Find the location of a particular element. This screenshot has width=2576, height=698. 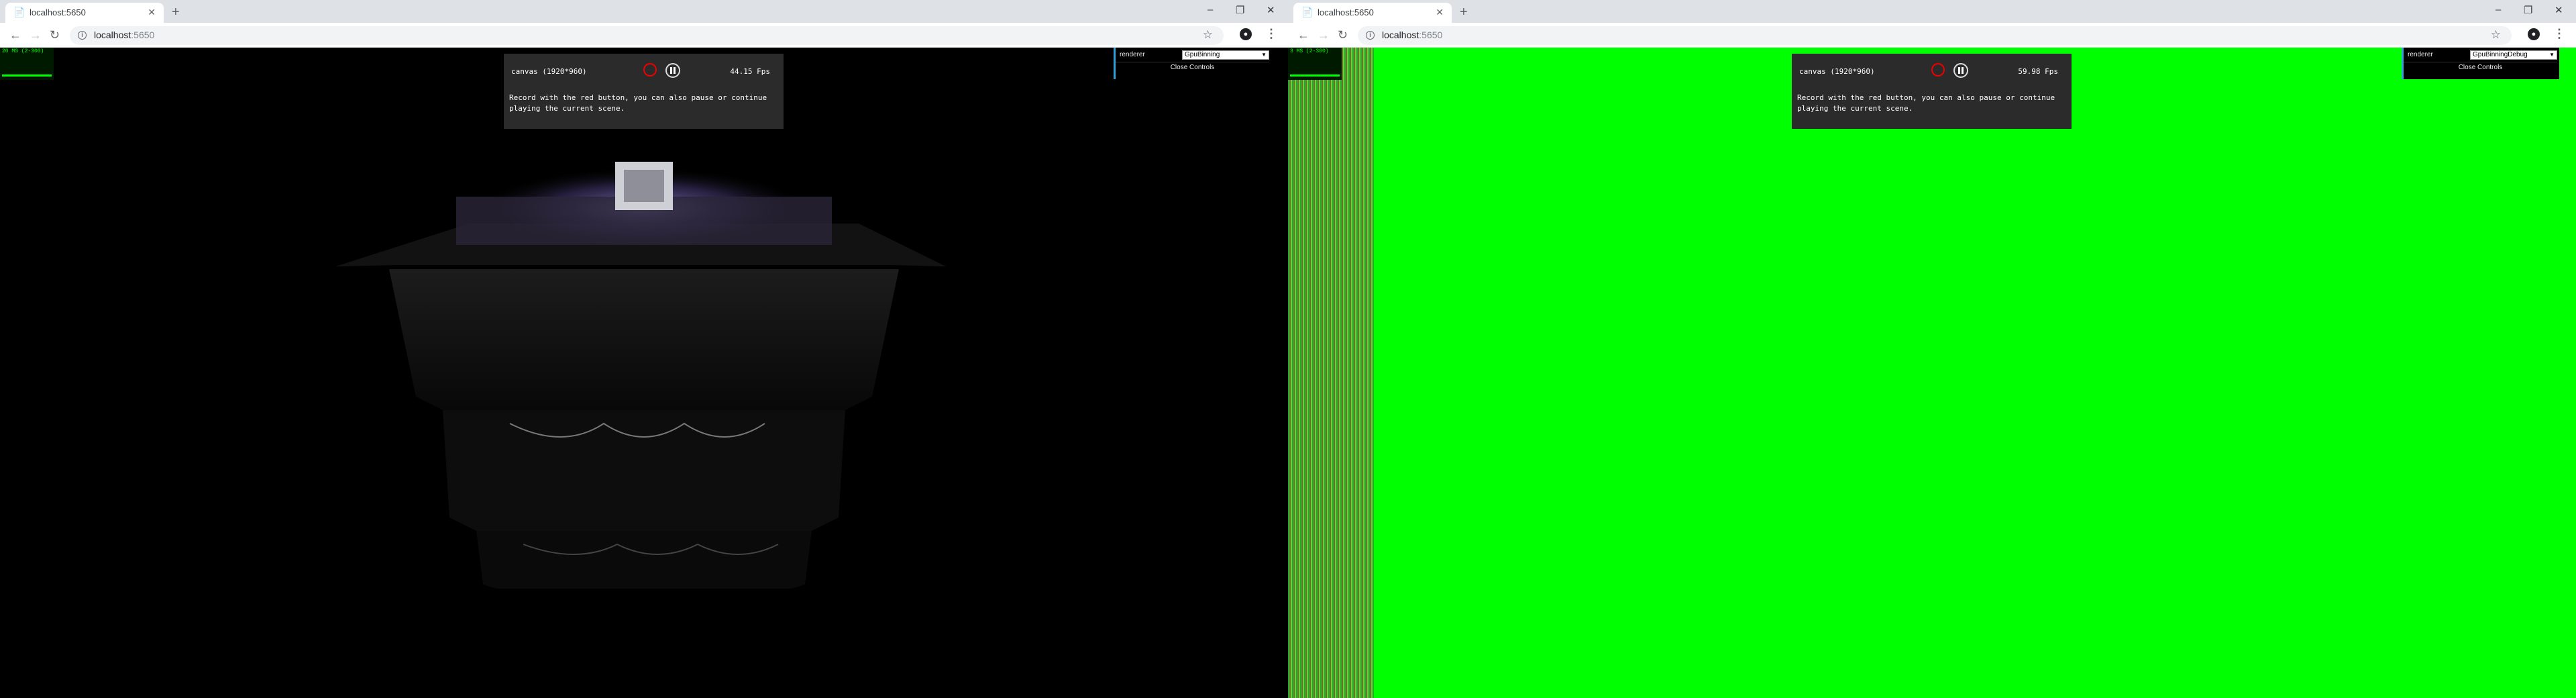

scene-lower-hall is located at coordinates (644, 470).